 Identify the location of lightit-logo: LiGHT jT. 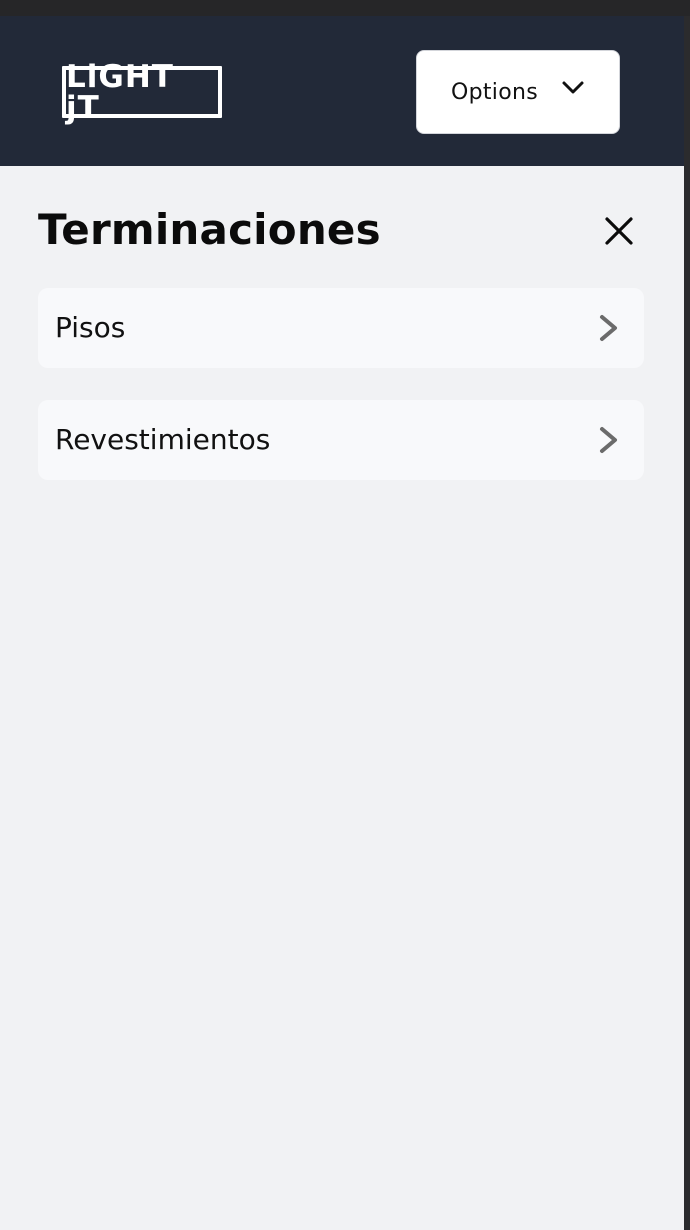
(142, 93).